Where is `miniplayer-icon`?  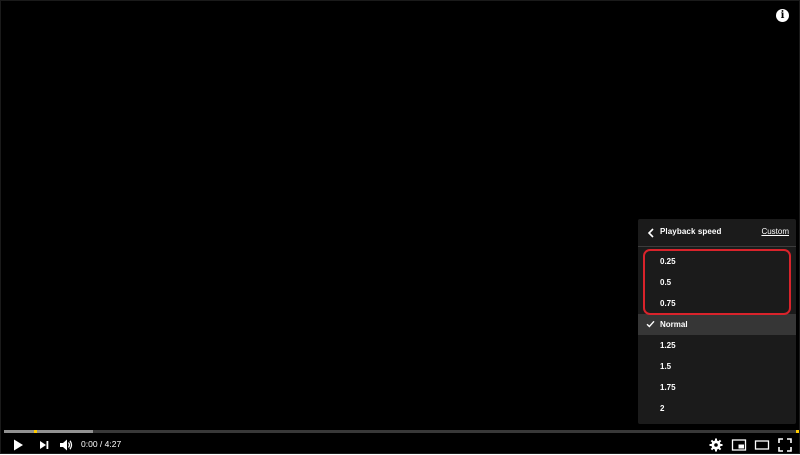 miniplayer-icon is located at coordinates (739, 445).